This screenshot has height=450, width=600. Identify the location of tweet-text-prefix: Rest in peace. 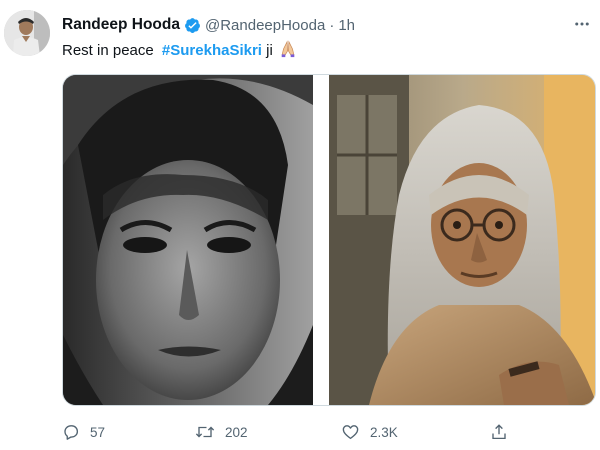
(108, 50).